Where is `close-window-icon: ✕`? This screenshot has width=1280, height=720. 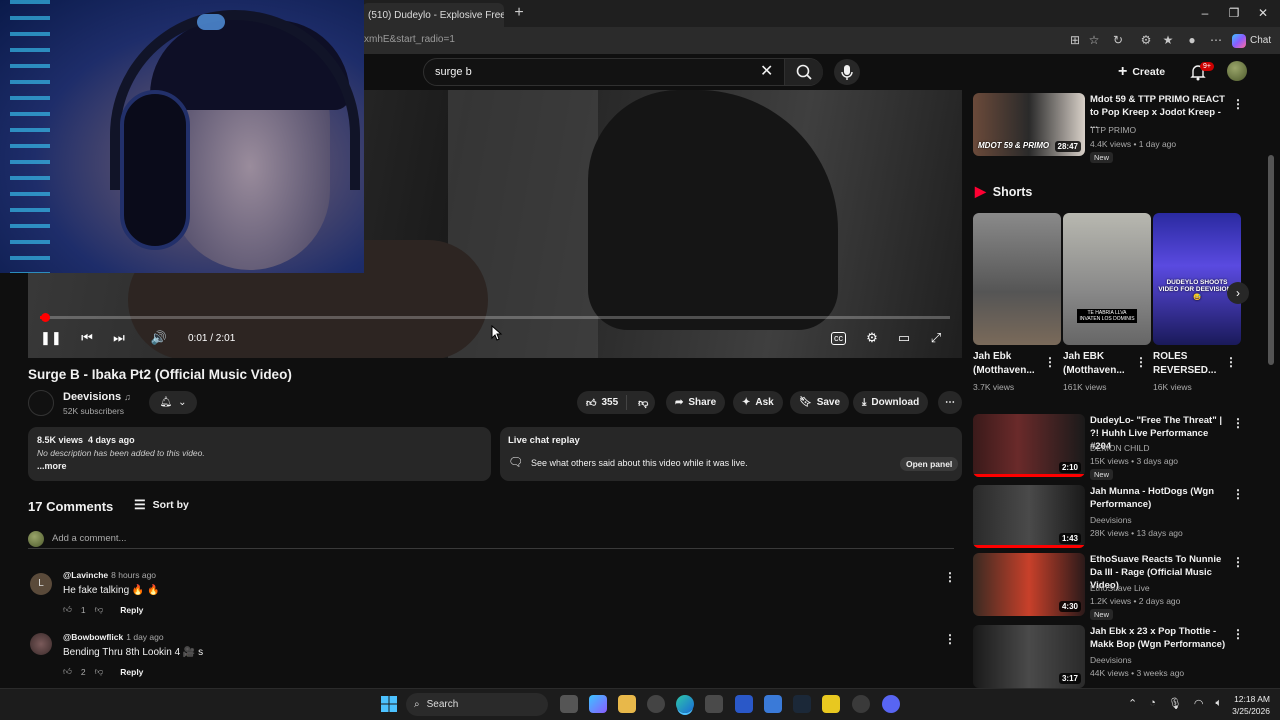
close-window-icon: ✕ is located at coordinates (1263, 13).